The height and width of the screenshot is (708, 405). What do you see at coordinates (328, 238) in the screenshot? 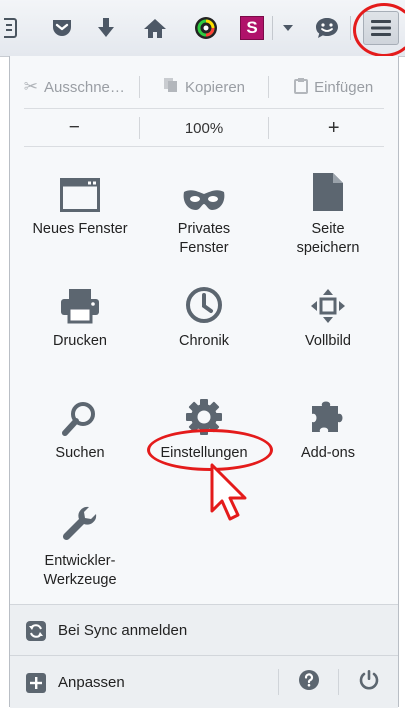
I see `save-page-label: Seite speichern` at bounding box center [328, 238].